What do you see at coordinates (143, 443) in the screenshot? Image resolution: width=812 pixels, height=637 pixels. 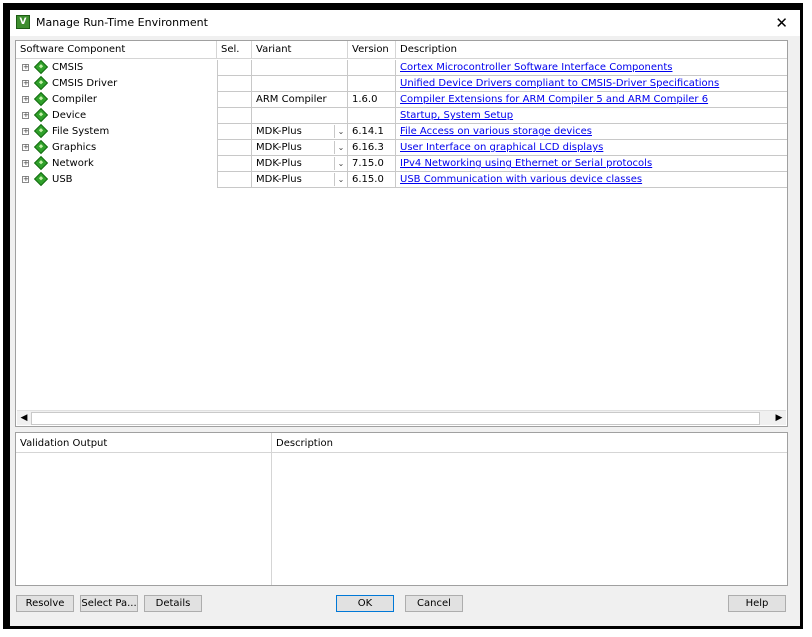 I see `header-validation-output: Validation Output` at bounding box center [143, 443].